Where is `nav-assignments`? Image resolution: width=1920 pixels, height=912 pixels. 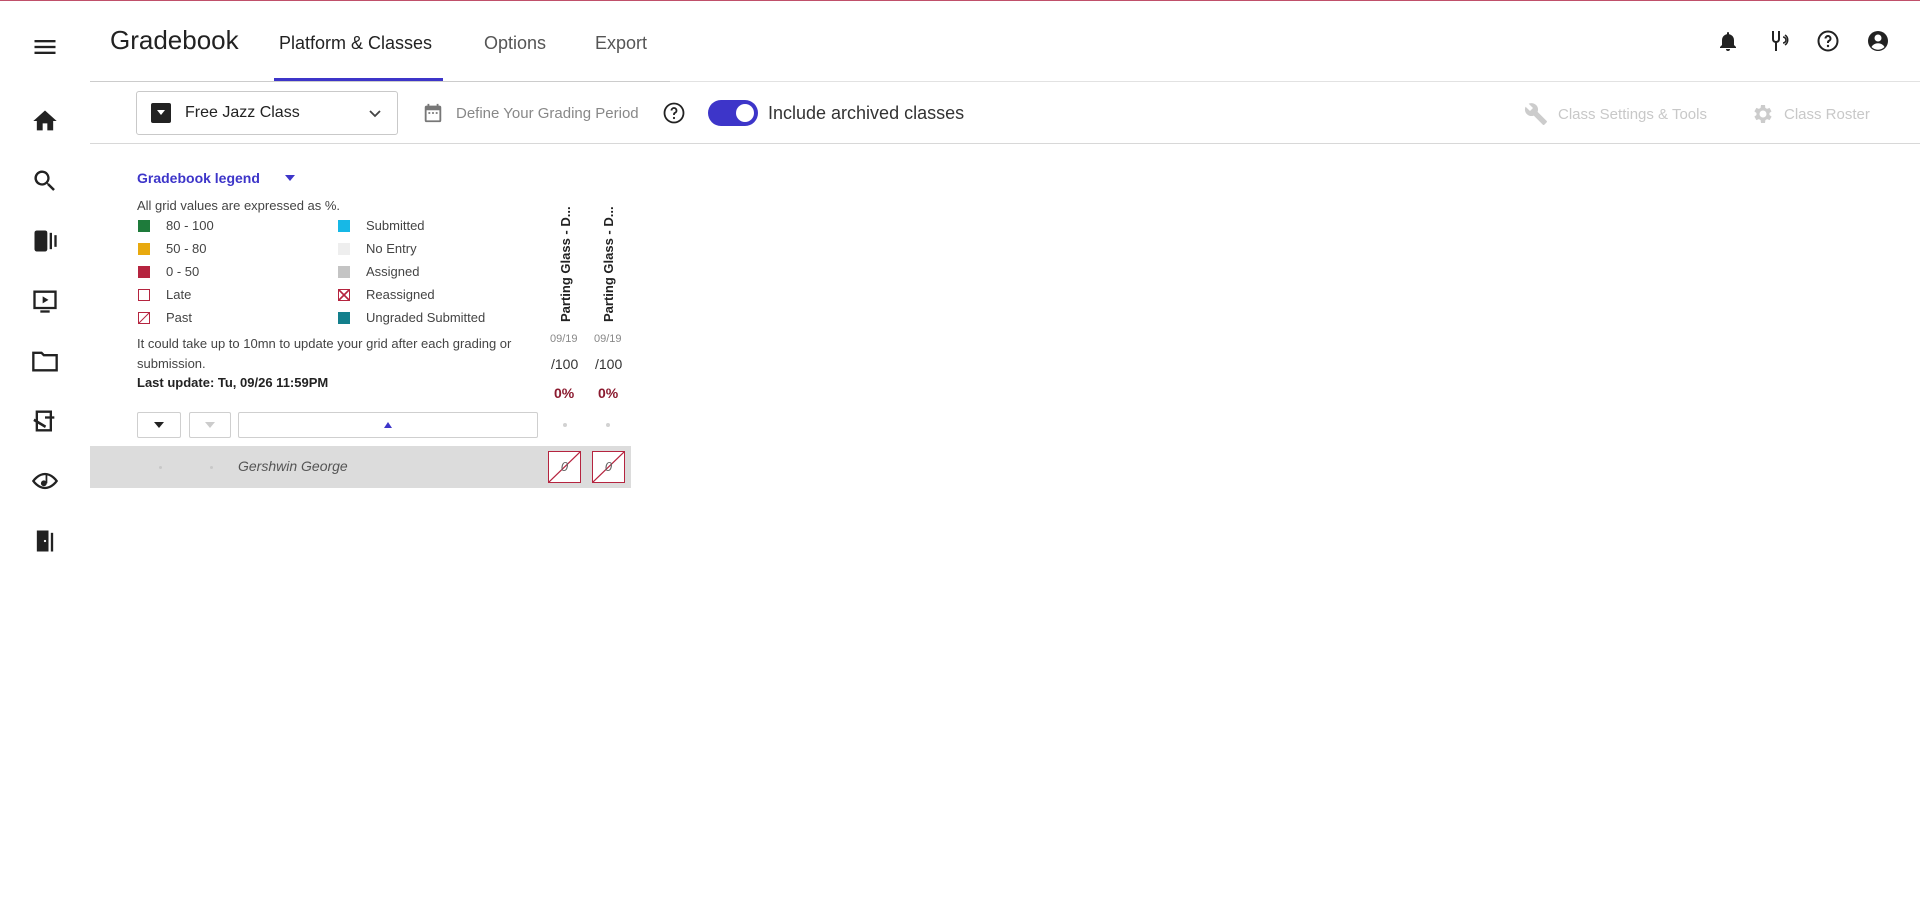 nav-assignments is located at coordinates (45, 421).